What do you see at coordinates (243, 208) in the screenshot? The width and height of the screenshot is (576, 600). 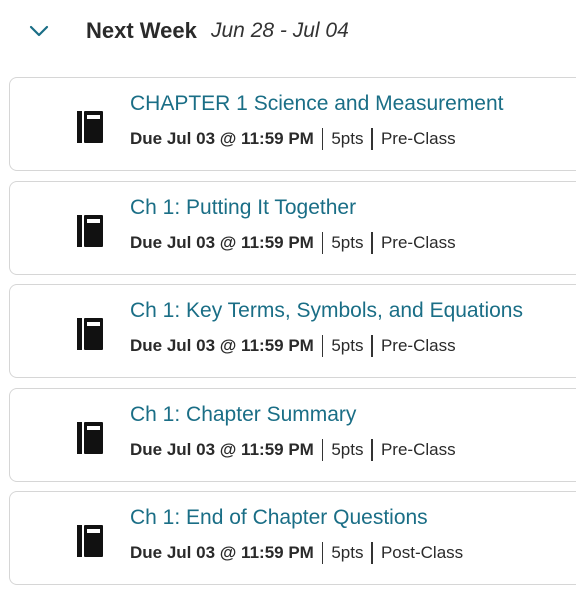 I see `assignment-title-link: Ch 1: Putting It Together` at bounding box center [243, 208].